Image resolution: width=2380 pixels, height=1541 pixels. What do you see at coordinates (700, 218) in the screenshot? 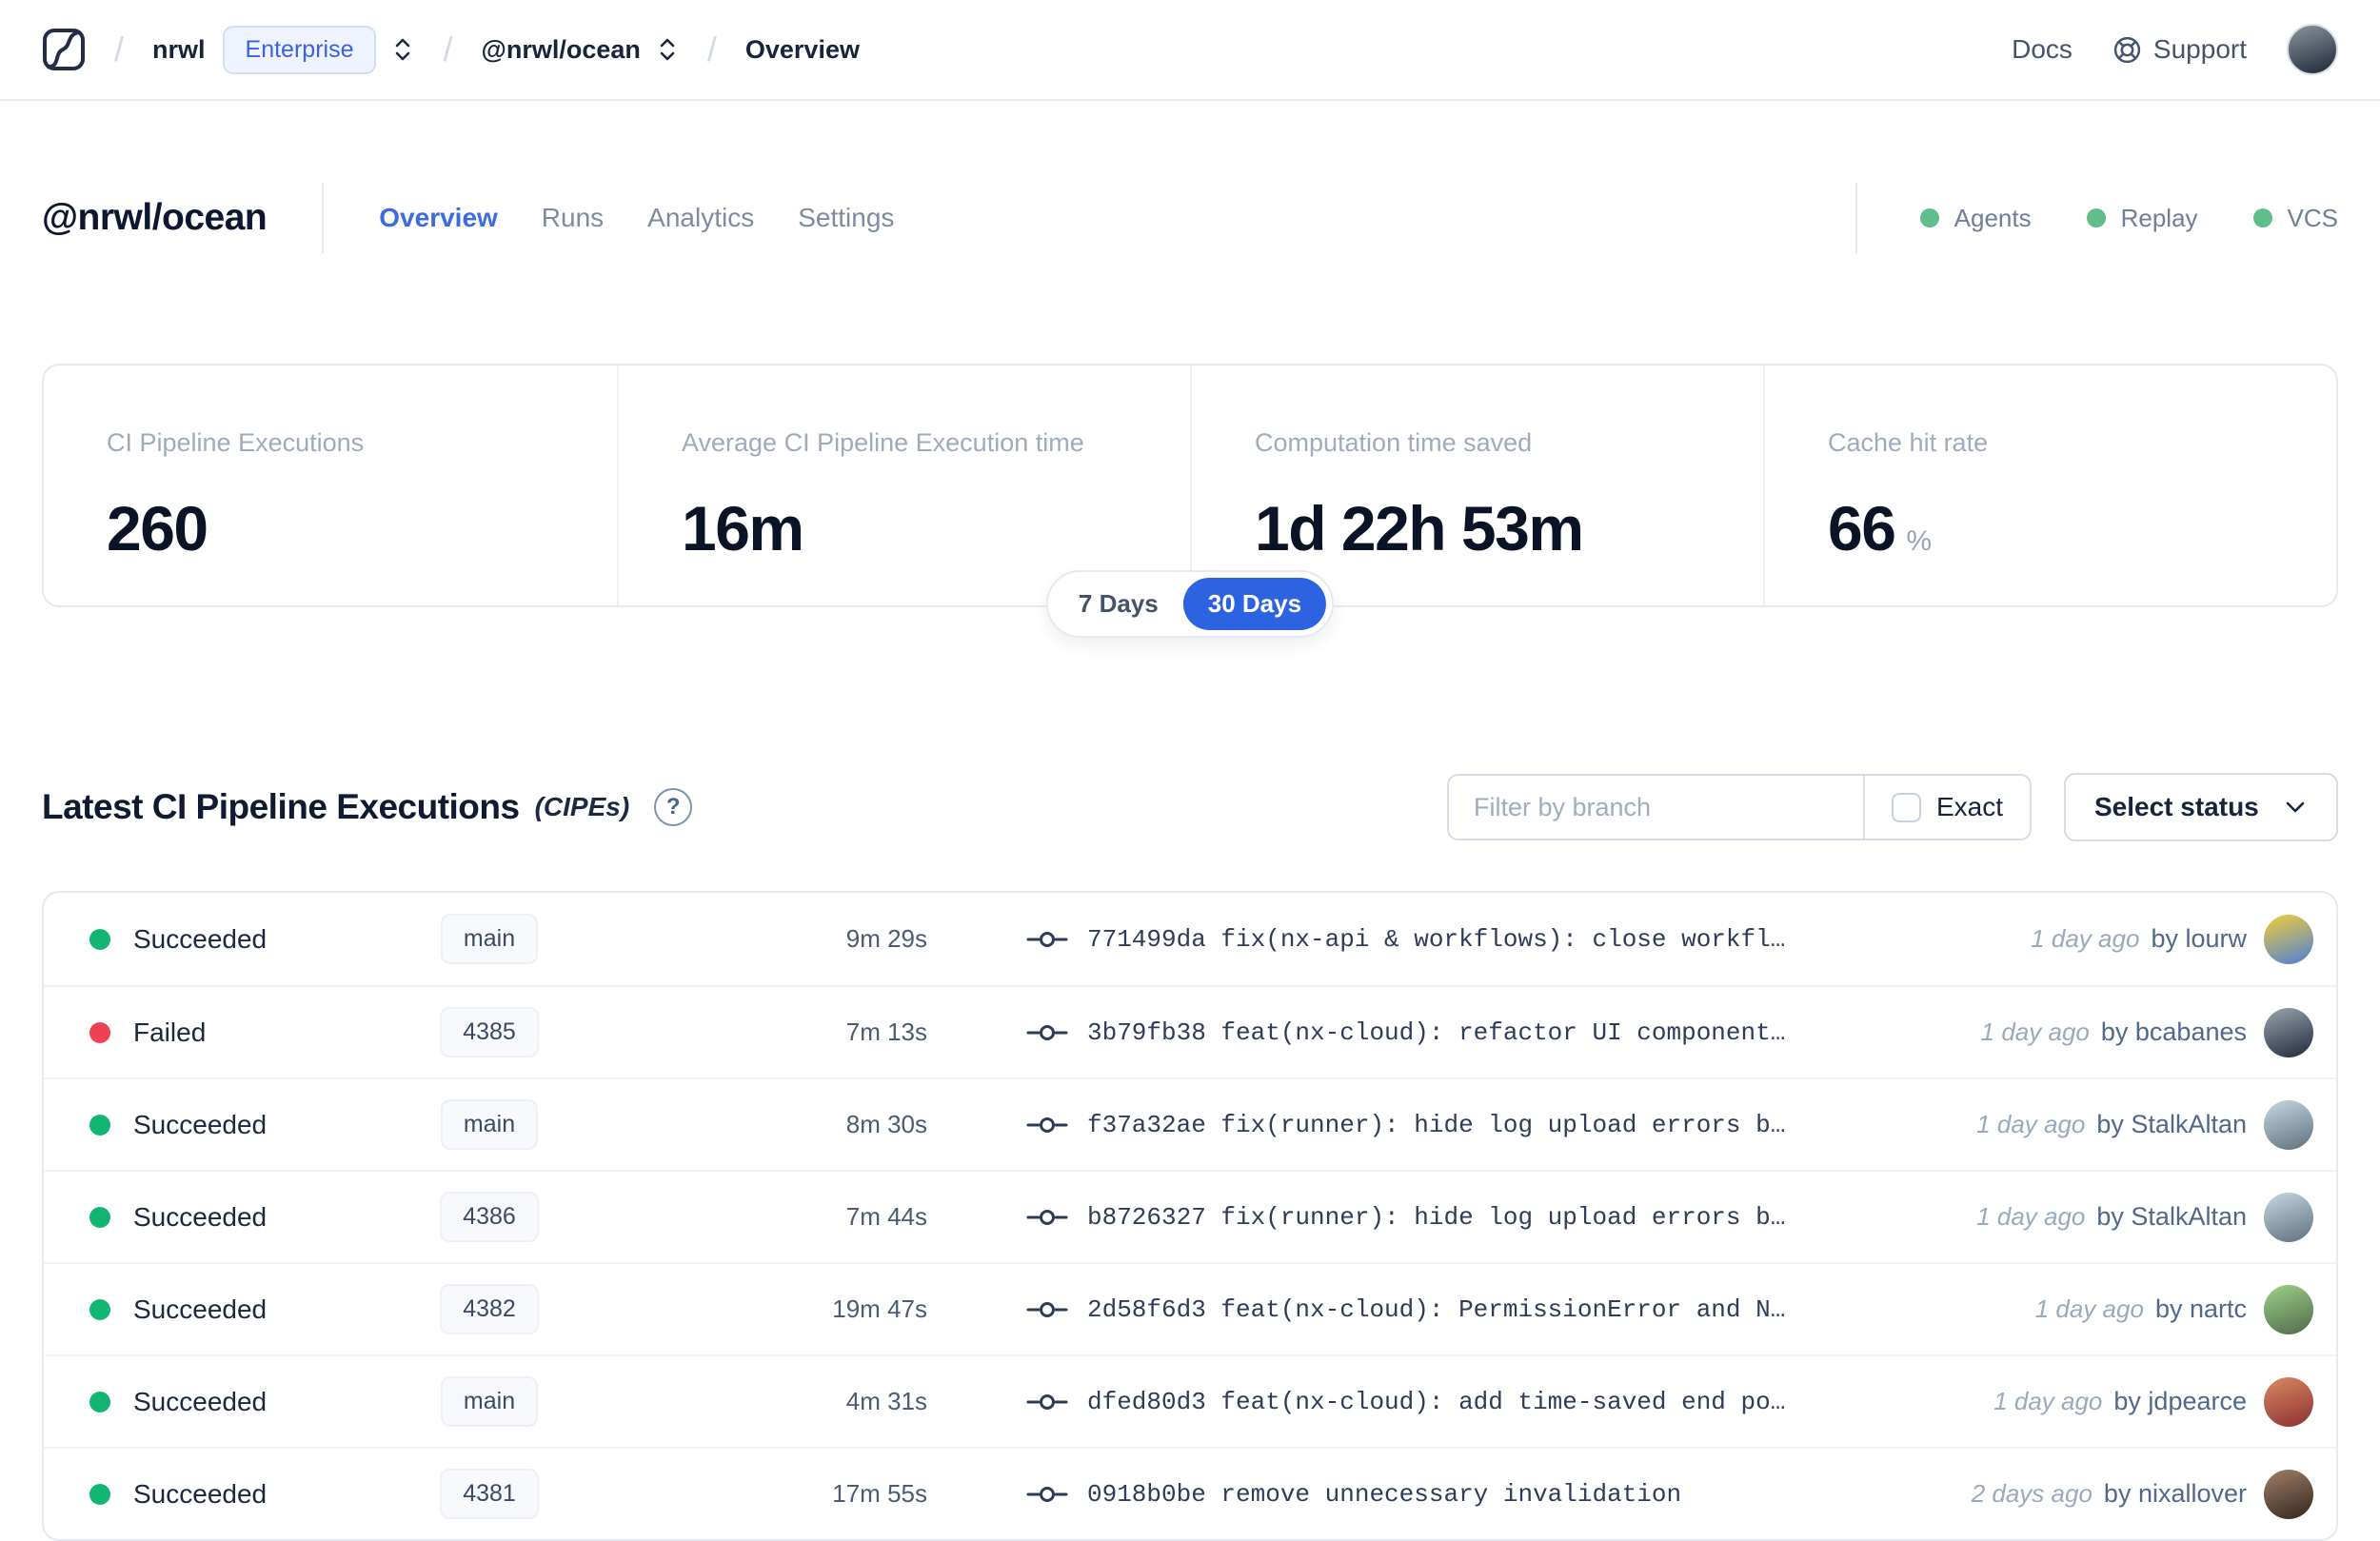
I see `tab-analytics: Analytics` at bounding box center [700, 218].